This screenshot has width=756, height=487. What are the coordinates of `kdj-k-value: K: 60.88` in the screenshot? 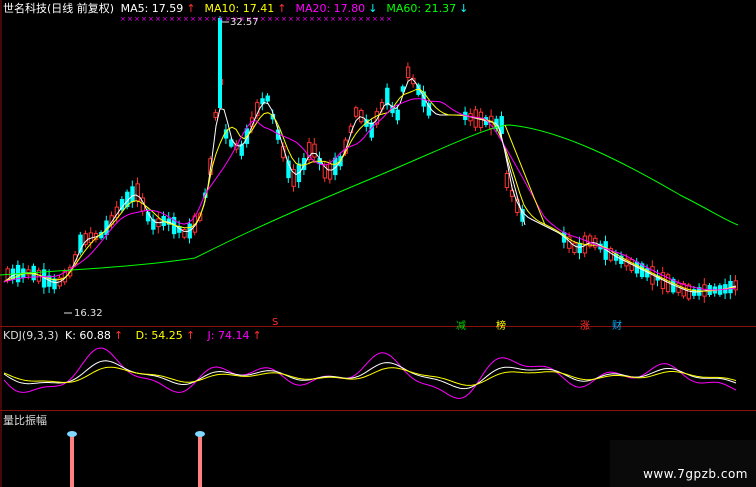 It's located at (88, 335).